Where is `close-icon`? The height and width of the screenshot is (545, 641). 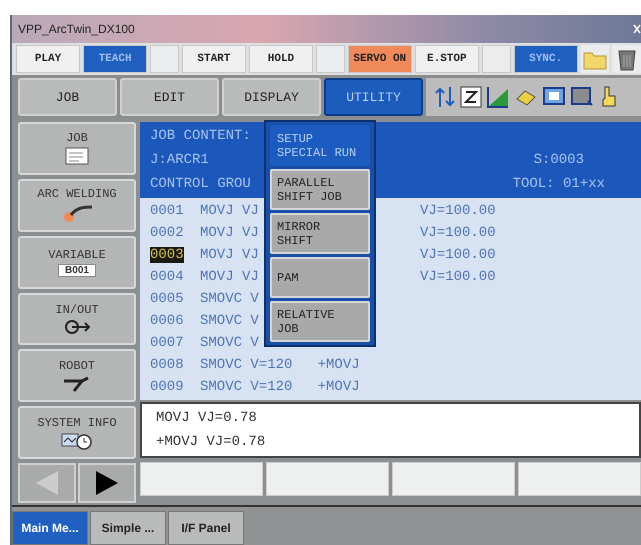
close-icon is located at coordinates (637, 29).